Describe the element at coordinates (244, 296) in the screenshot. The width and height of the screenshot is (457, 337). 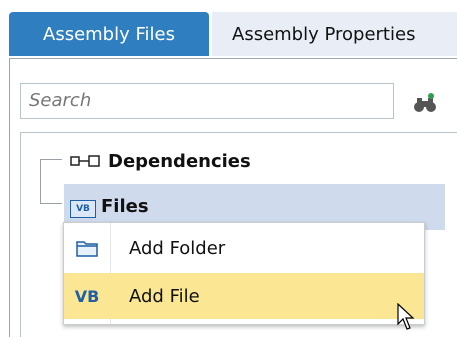
I see `menu-item-add-file: VB Add File` at that location.